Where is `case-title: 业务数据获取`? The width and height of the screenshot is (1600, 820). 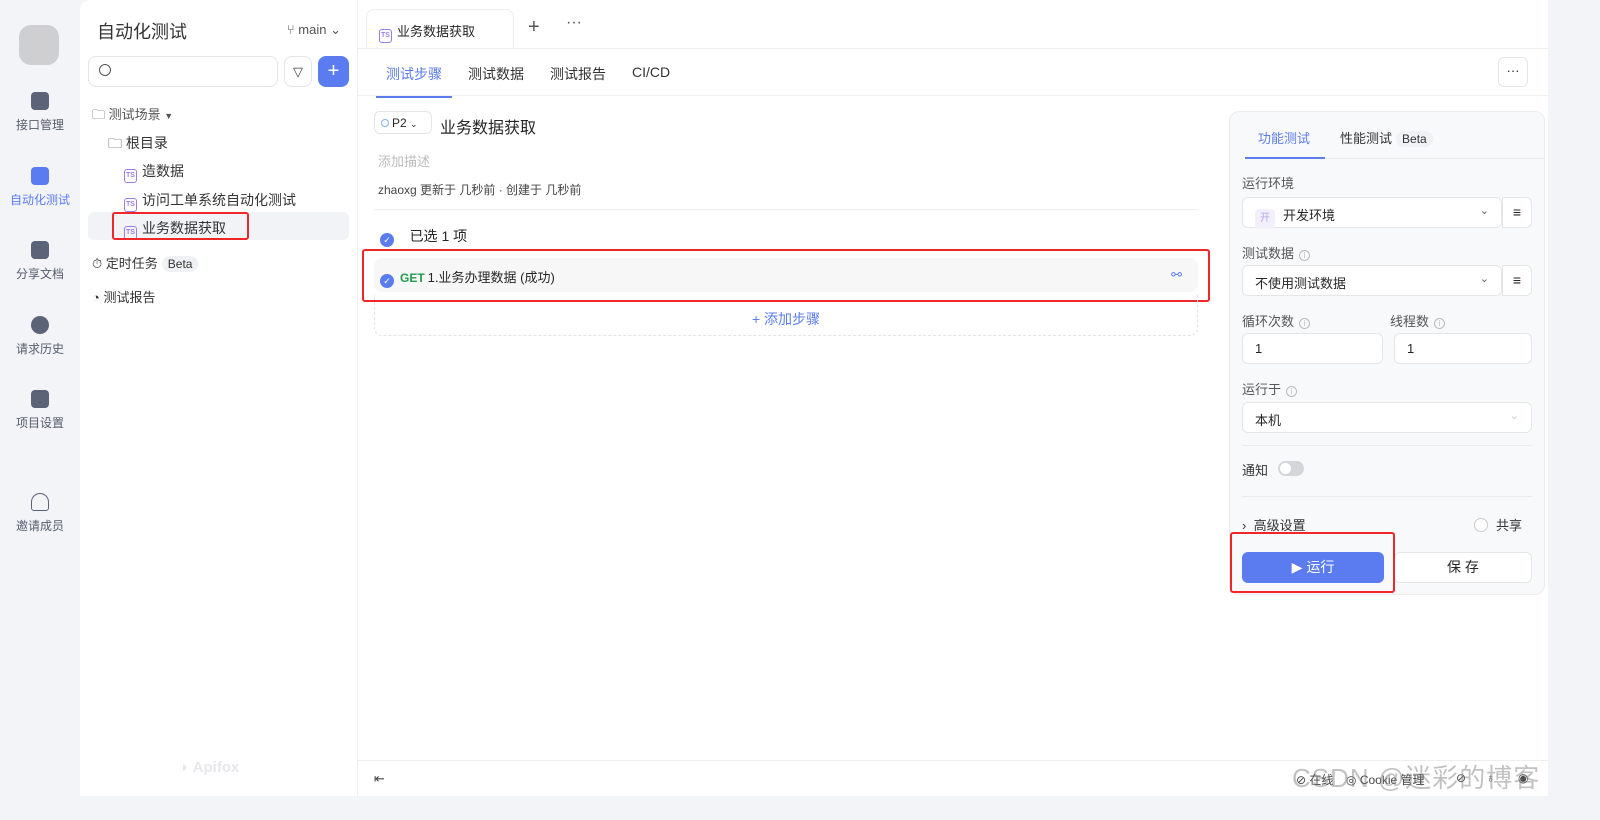 case-title: 业务数据获取 is located at coordinates (488, 126).